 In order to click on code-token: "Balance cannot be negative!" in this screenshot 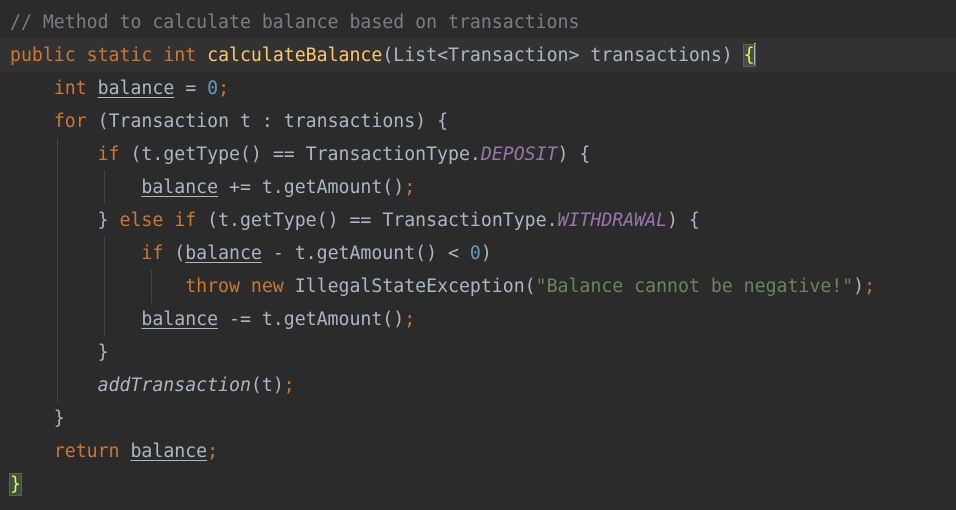, I will do `click(694, 286)`.